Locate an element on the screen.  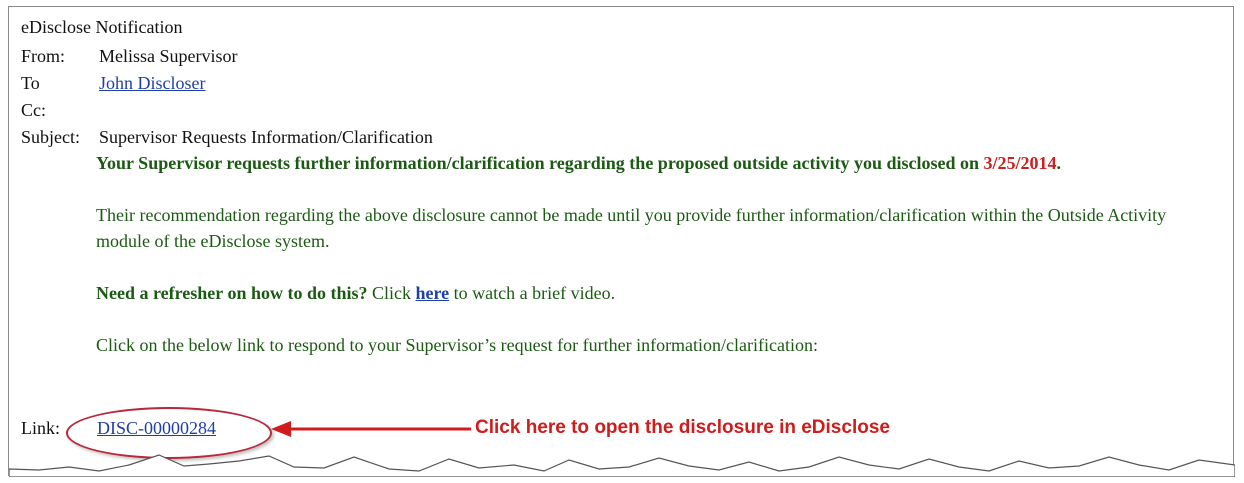
subject-label: Subject: is located at coordinates (50, 137).